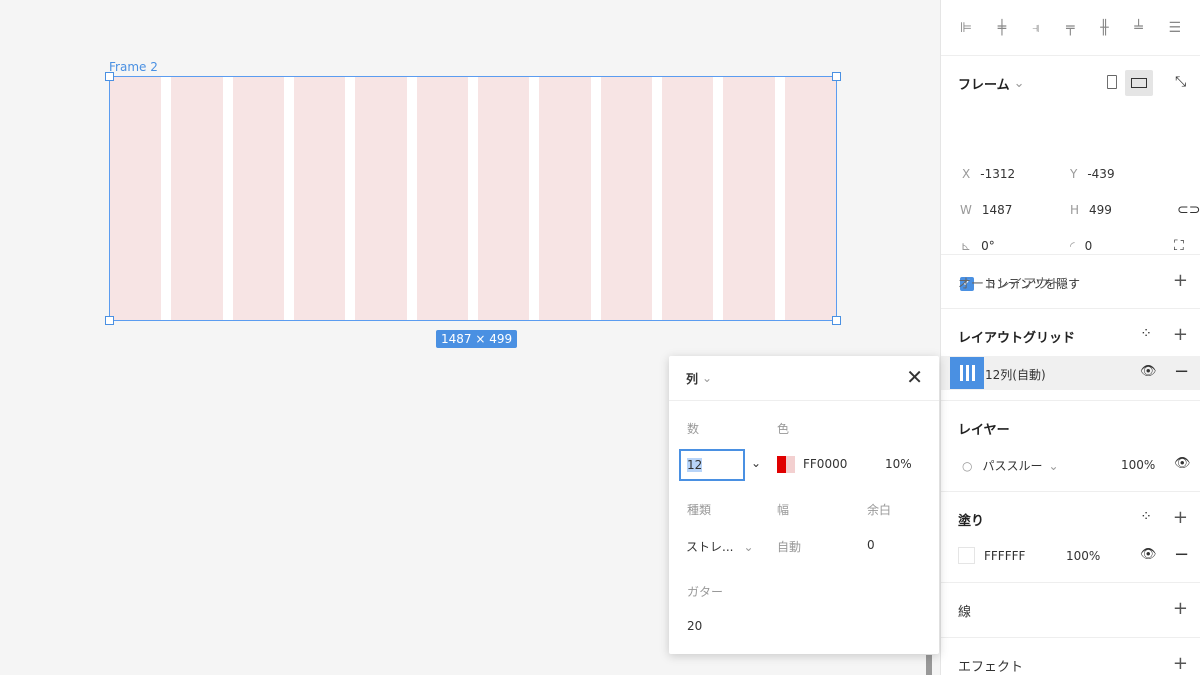  What do you see at coordinates (693, 429) in the screenshot?
I see `count-label: 数` at bounding box center [693, 429].